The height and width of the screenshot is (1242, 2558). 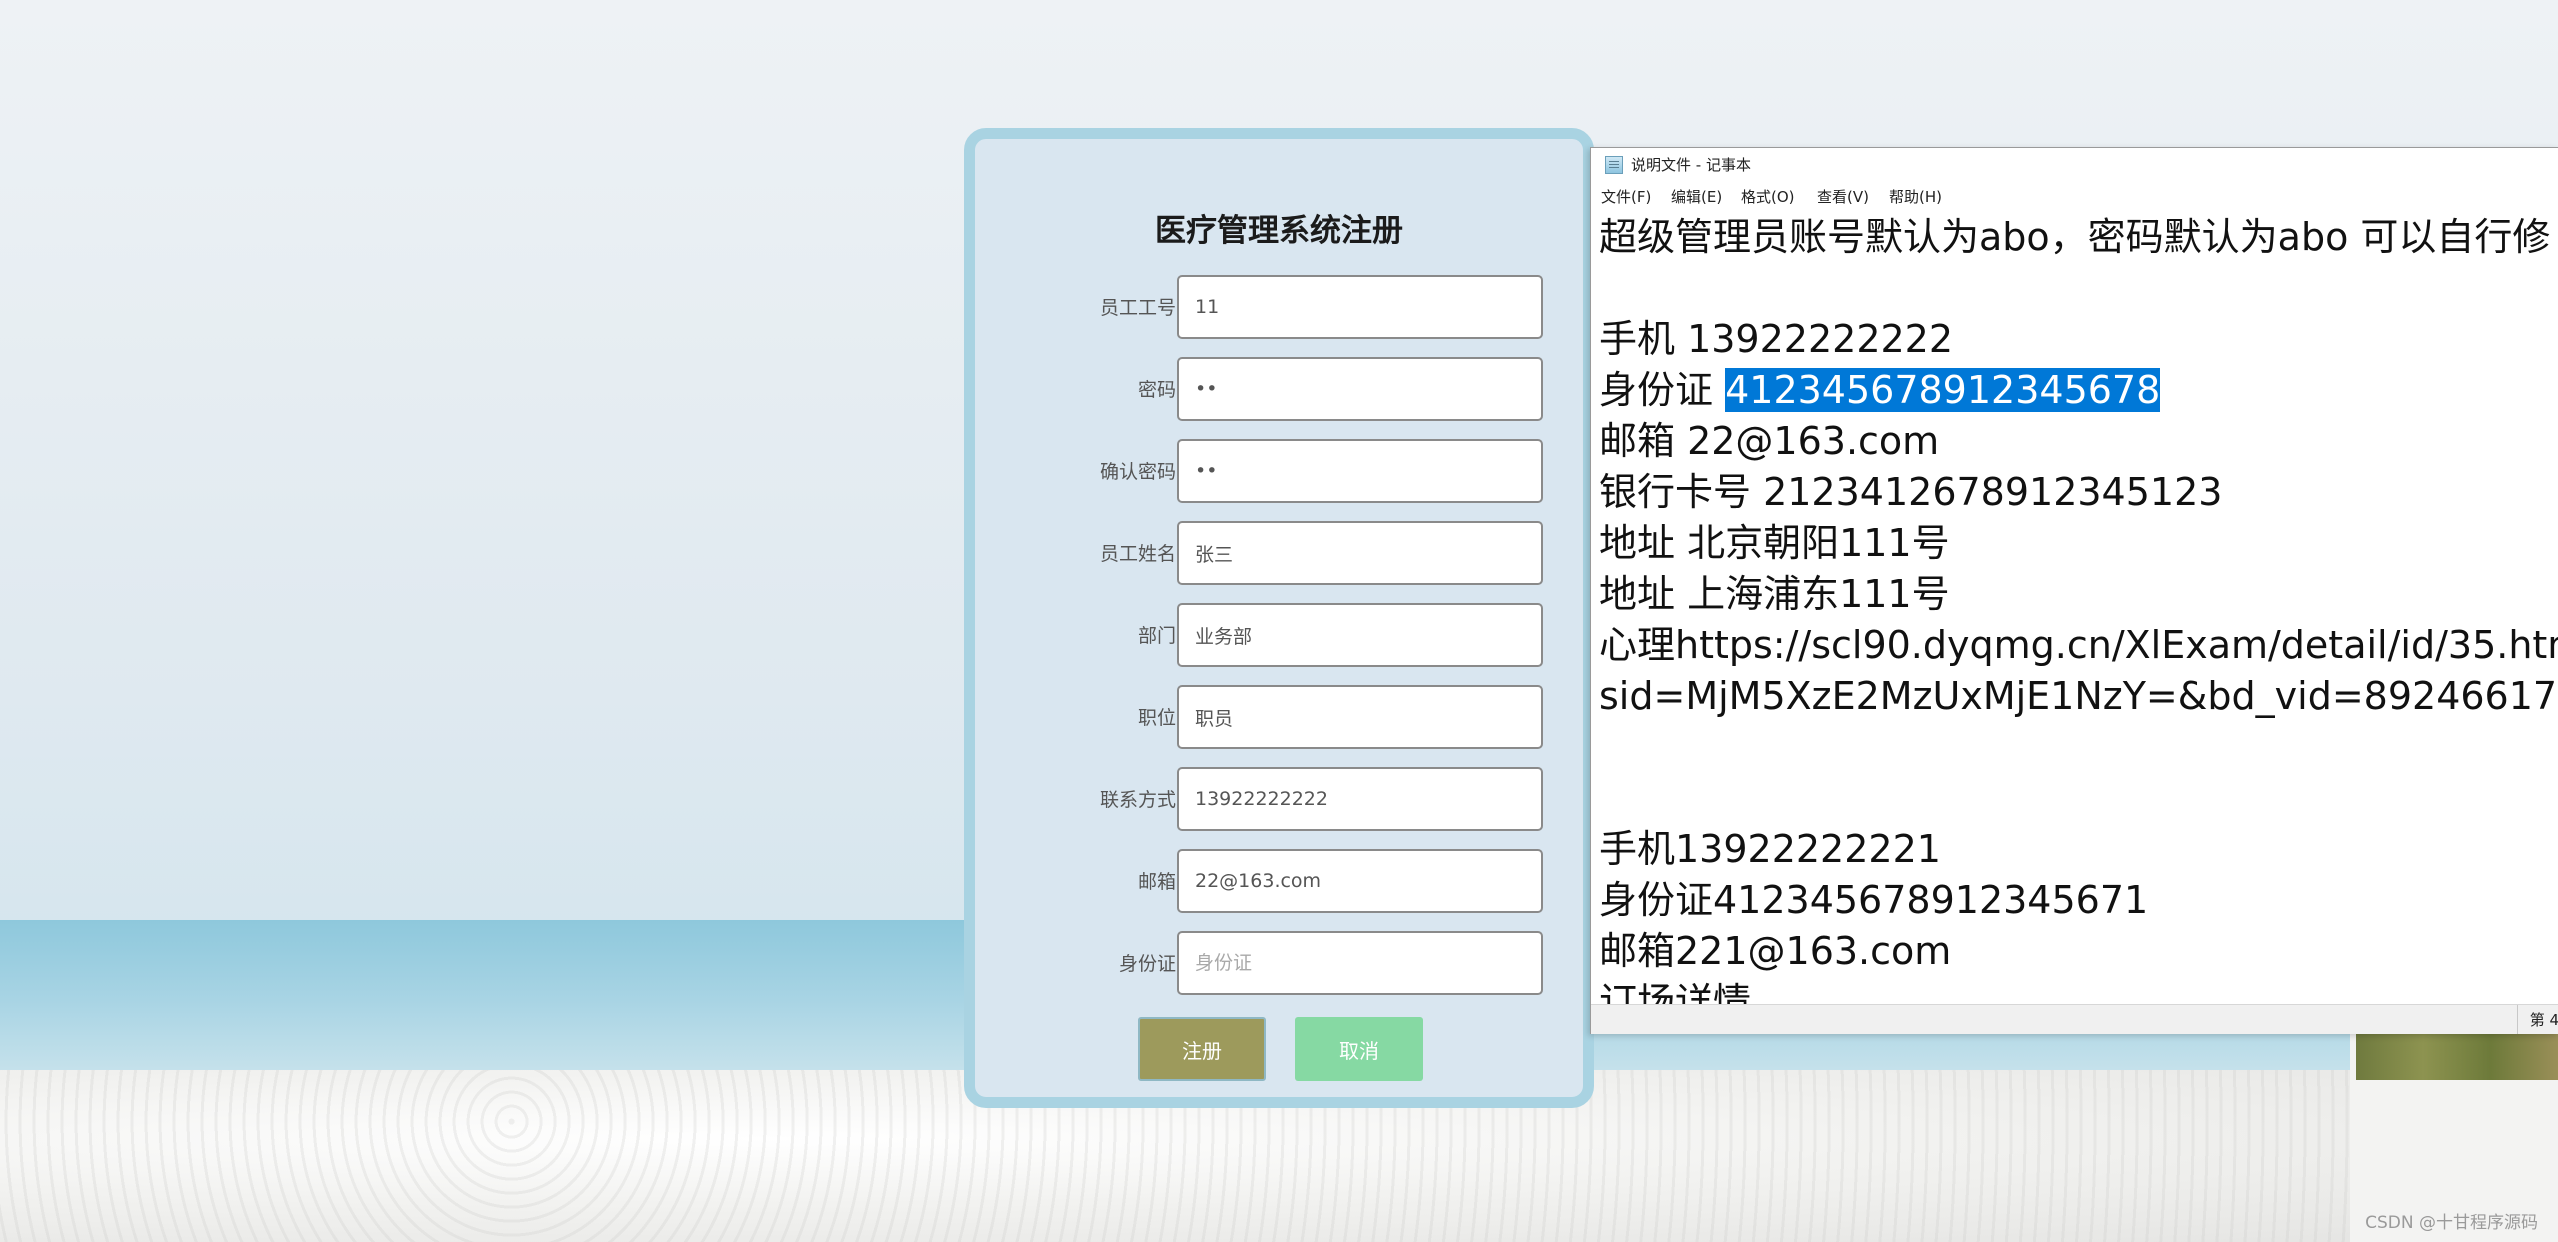 I want to click on notepad-icon, so click(x=1614, y=165).